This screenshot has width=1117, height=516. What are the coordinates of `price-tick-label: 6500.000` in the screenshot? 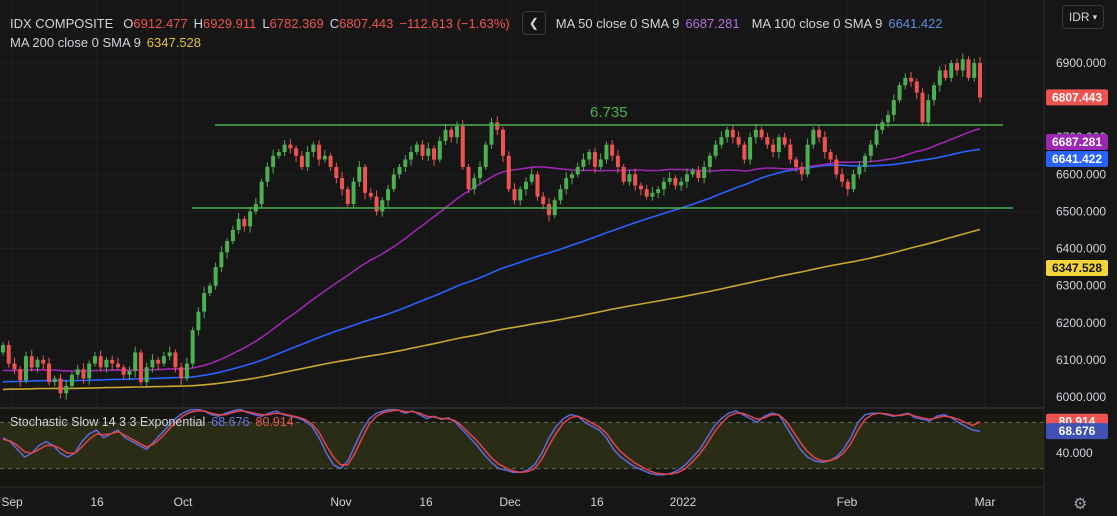 It's located at (1081, 211).